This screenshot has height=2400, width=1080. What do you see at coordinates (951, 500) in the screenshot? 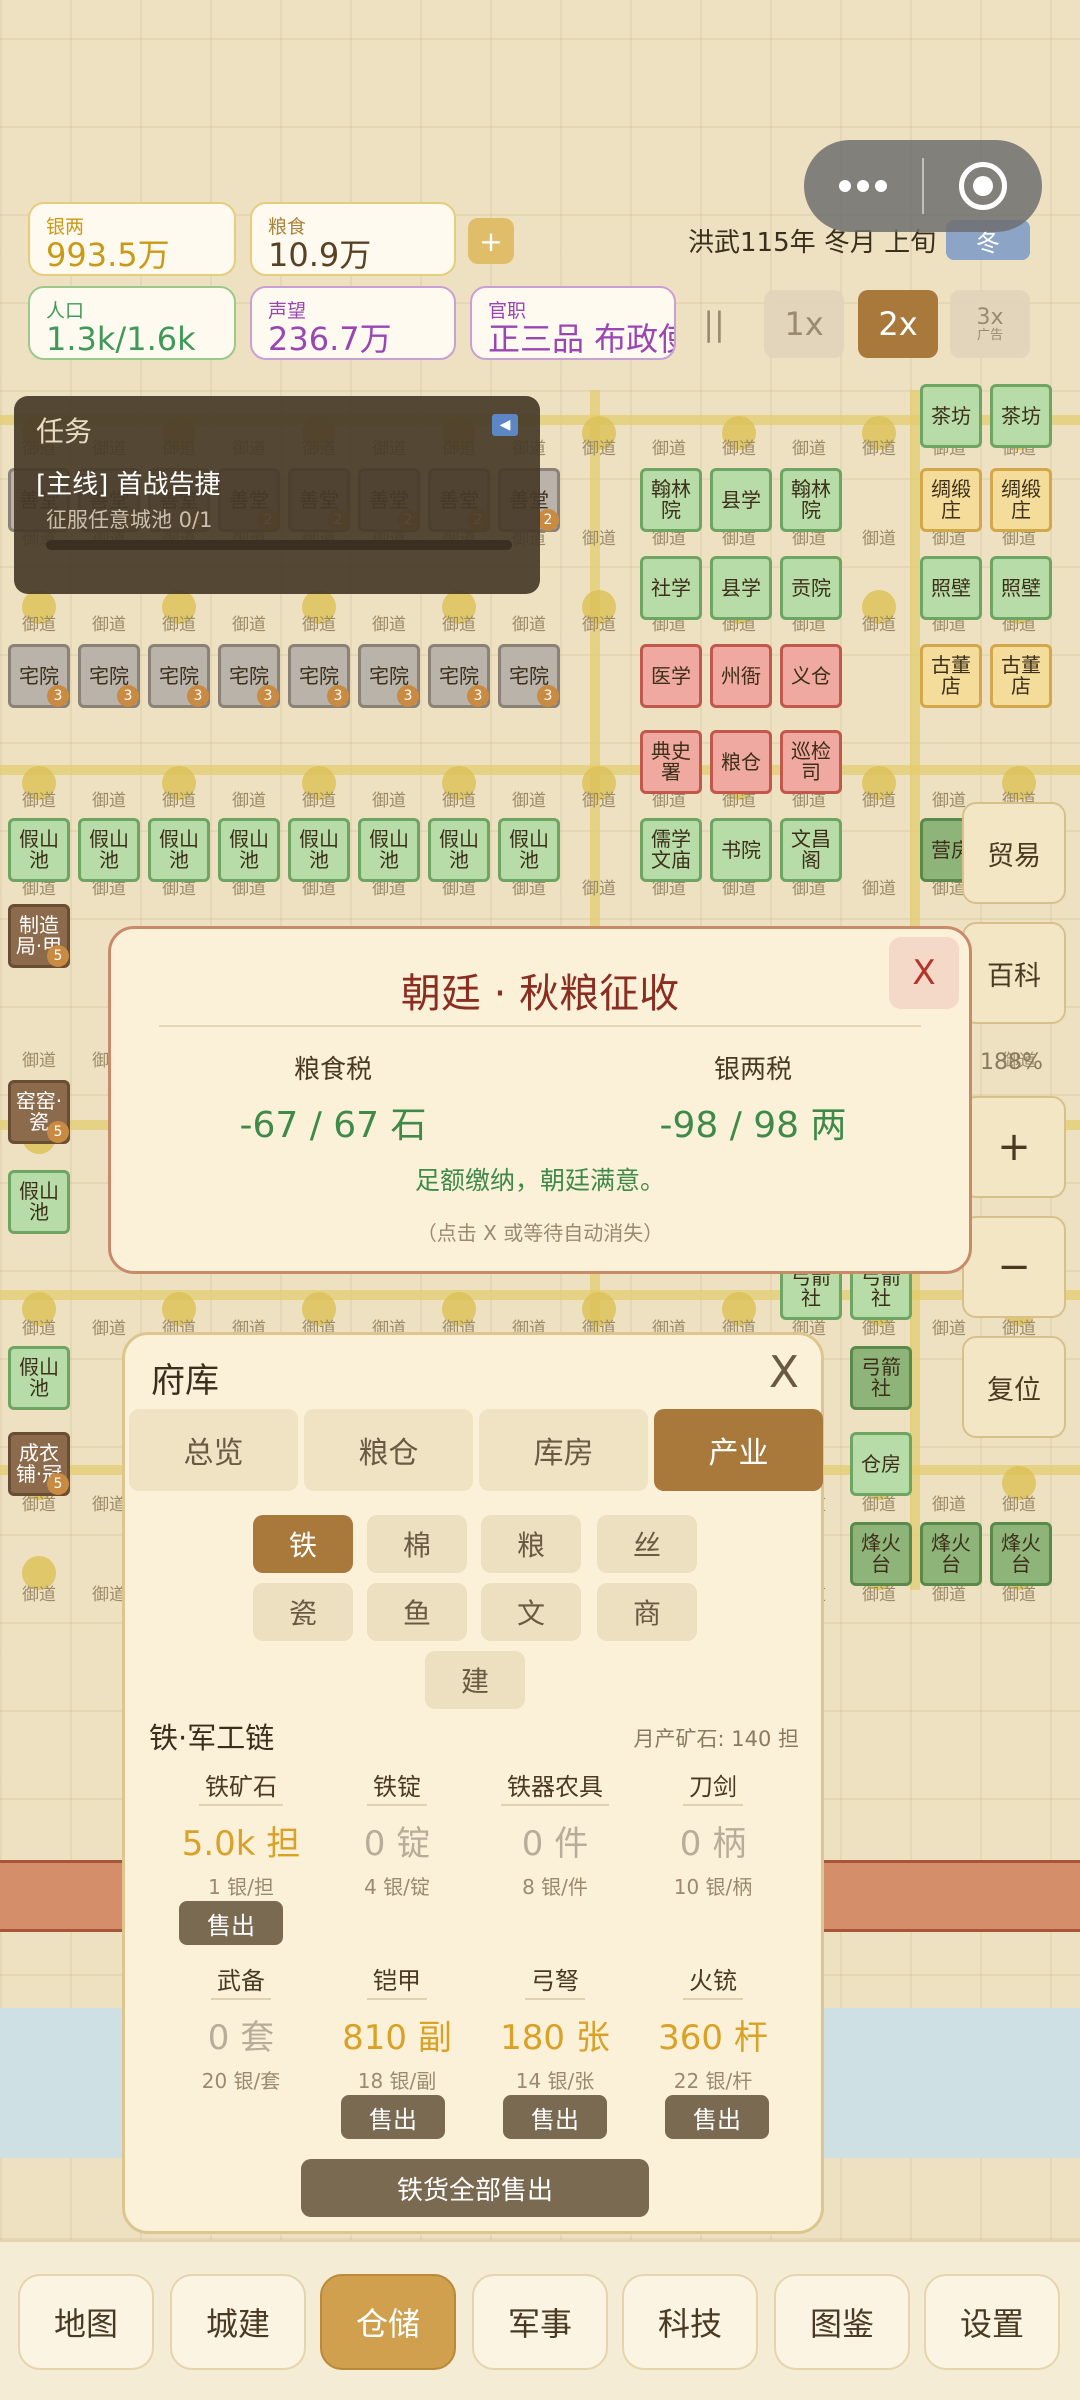
I see `building-b1-3: 绸缎庄` at bounding box center [951, 500].